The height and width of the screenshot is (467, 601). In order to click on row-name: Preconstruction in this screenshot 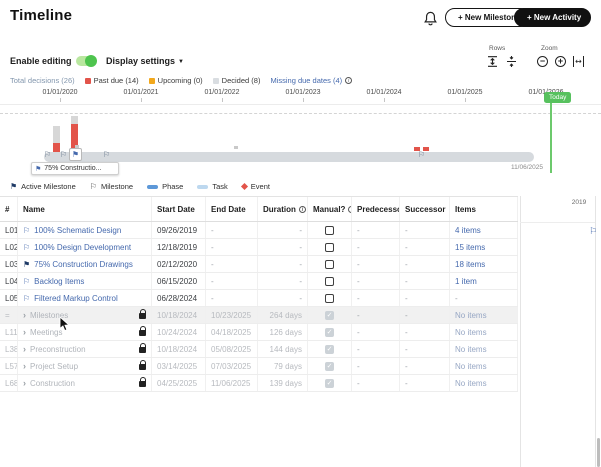, I will do `click(58, 349)`.